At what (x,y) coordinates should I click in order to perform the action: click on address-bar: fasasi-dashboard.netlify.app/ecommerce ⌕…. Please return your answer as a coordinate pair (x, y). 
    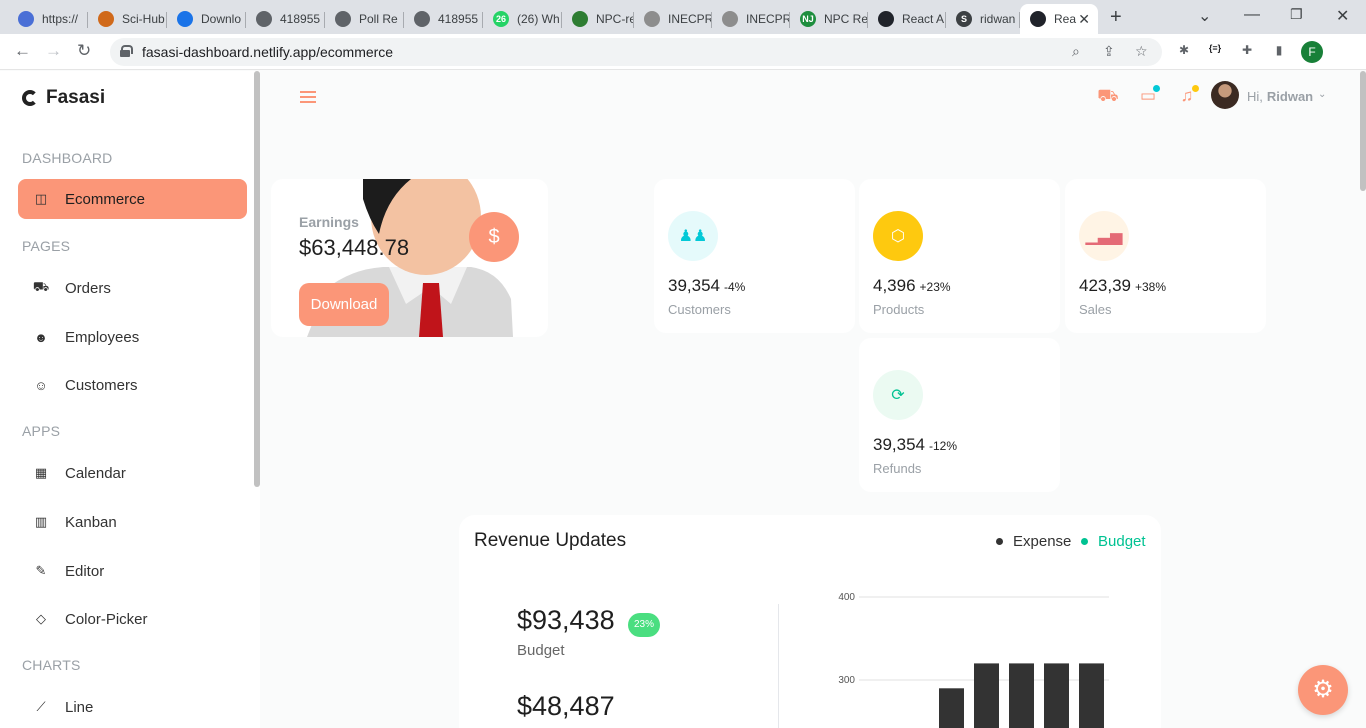
    Looking at the image, I should click on (636, 52).